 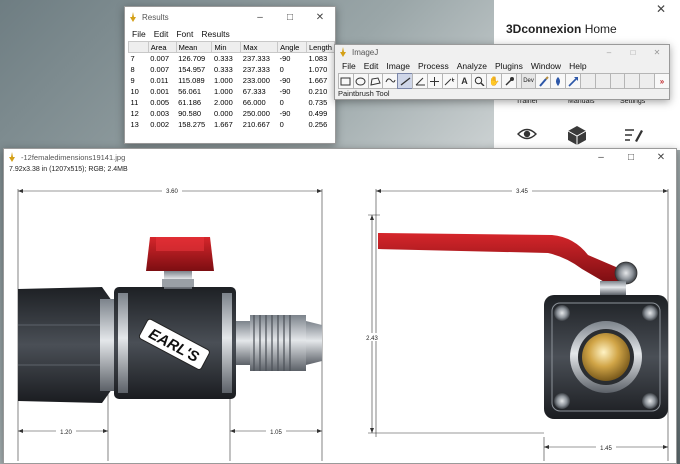 What do you see at coordinates (232, 124) in the screenshot?
I see `table-row: 13 0.002 158.275 1.667 210.667 0 0.256` at bounding box center [232, 124].